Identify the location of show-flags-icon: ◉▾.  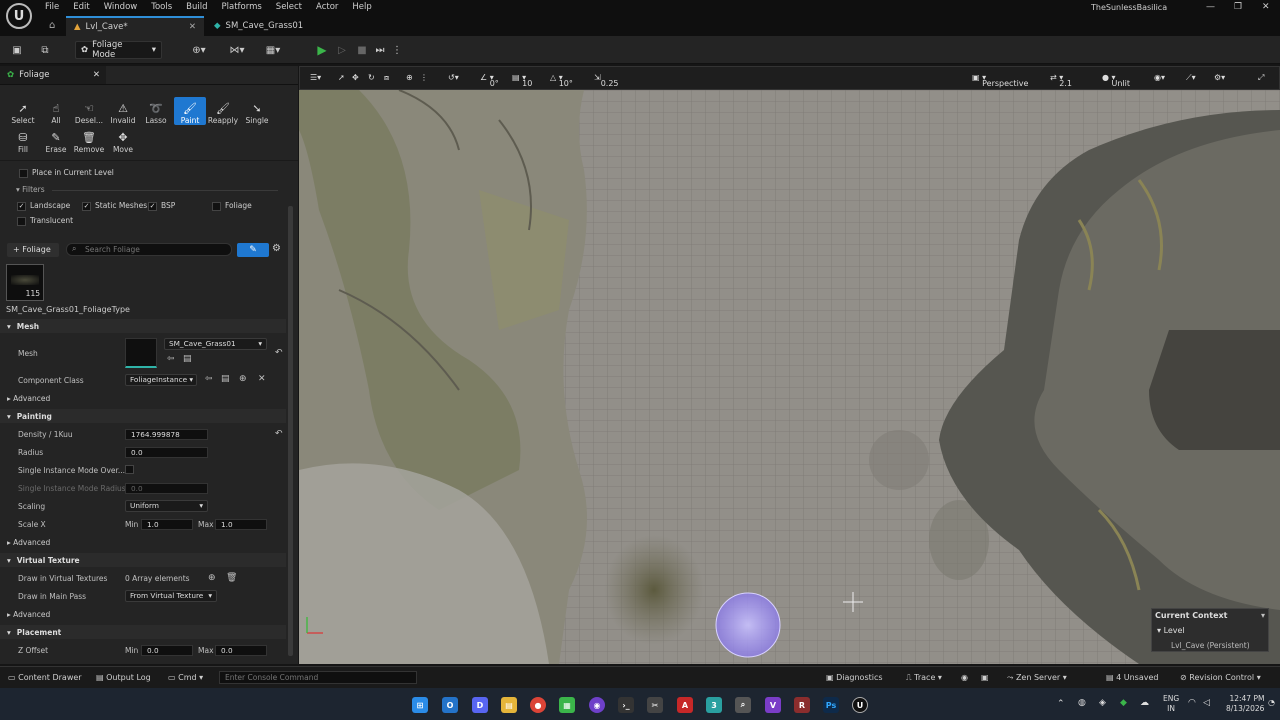
(1159, 77).